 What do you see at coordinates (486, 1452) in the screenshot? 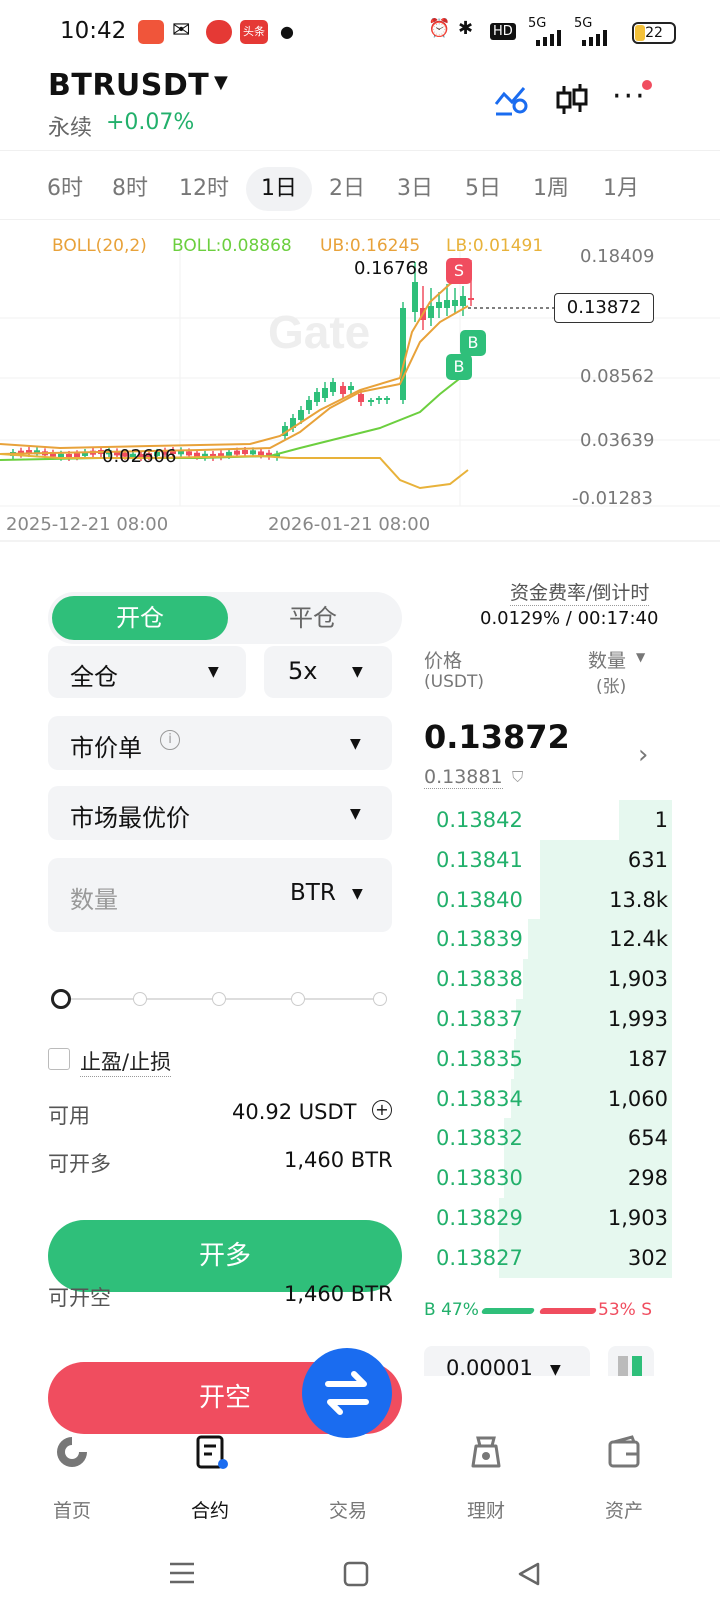
I see `finance-icon` at bounding box center [486, 1452].